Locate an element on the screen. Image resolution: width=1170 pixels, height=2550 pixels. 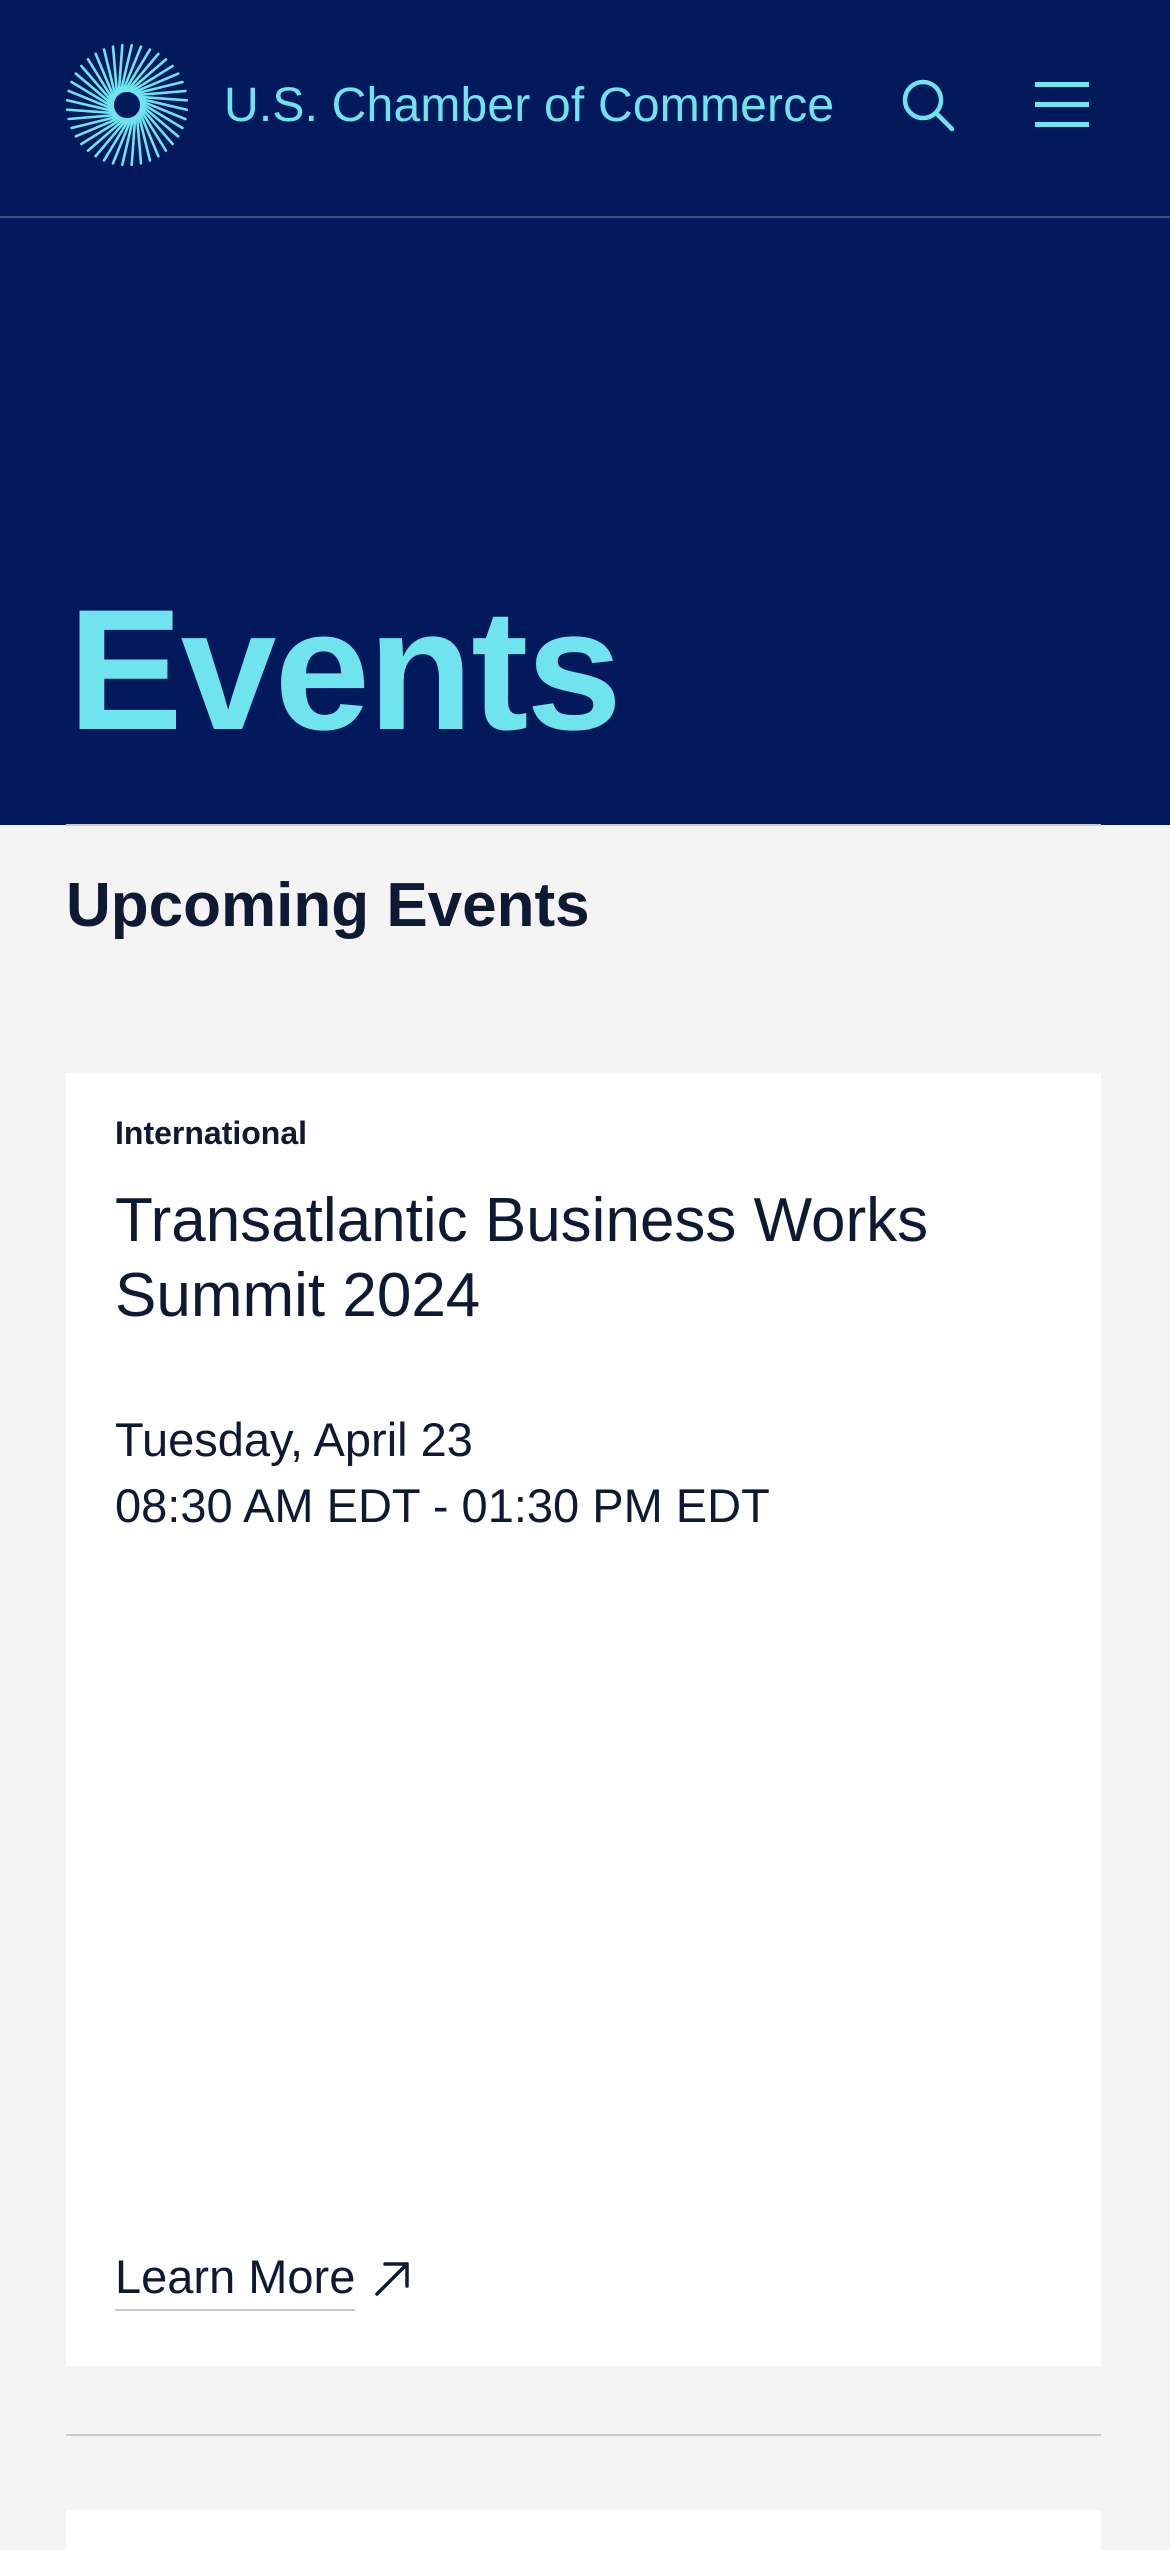
event-title: Transatlantic Business Works Summit 2024 is located at coordinates (565, 1258).